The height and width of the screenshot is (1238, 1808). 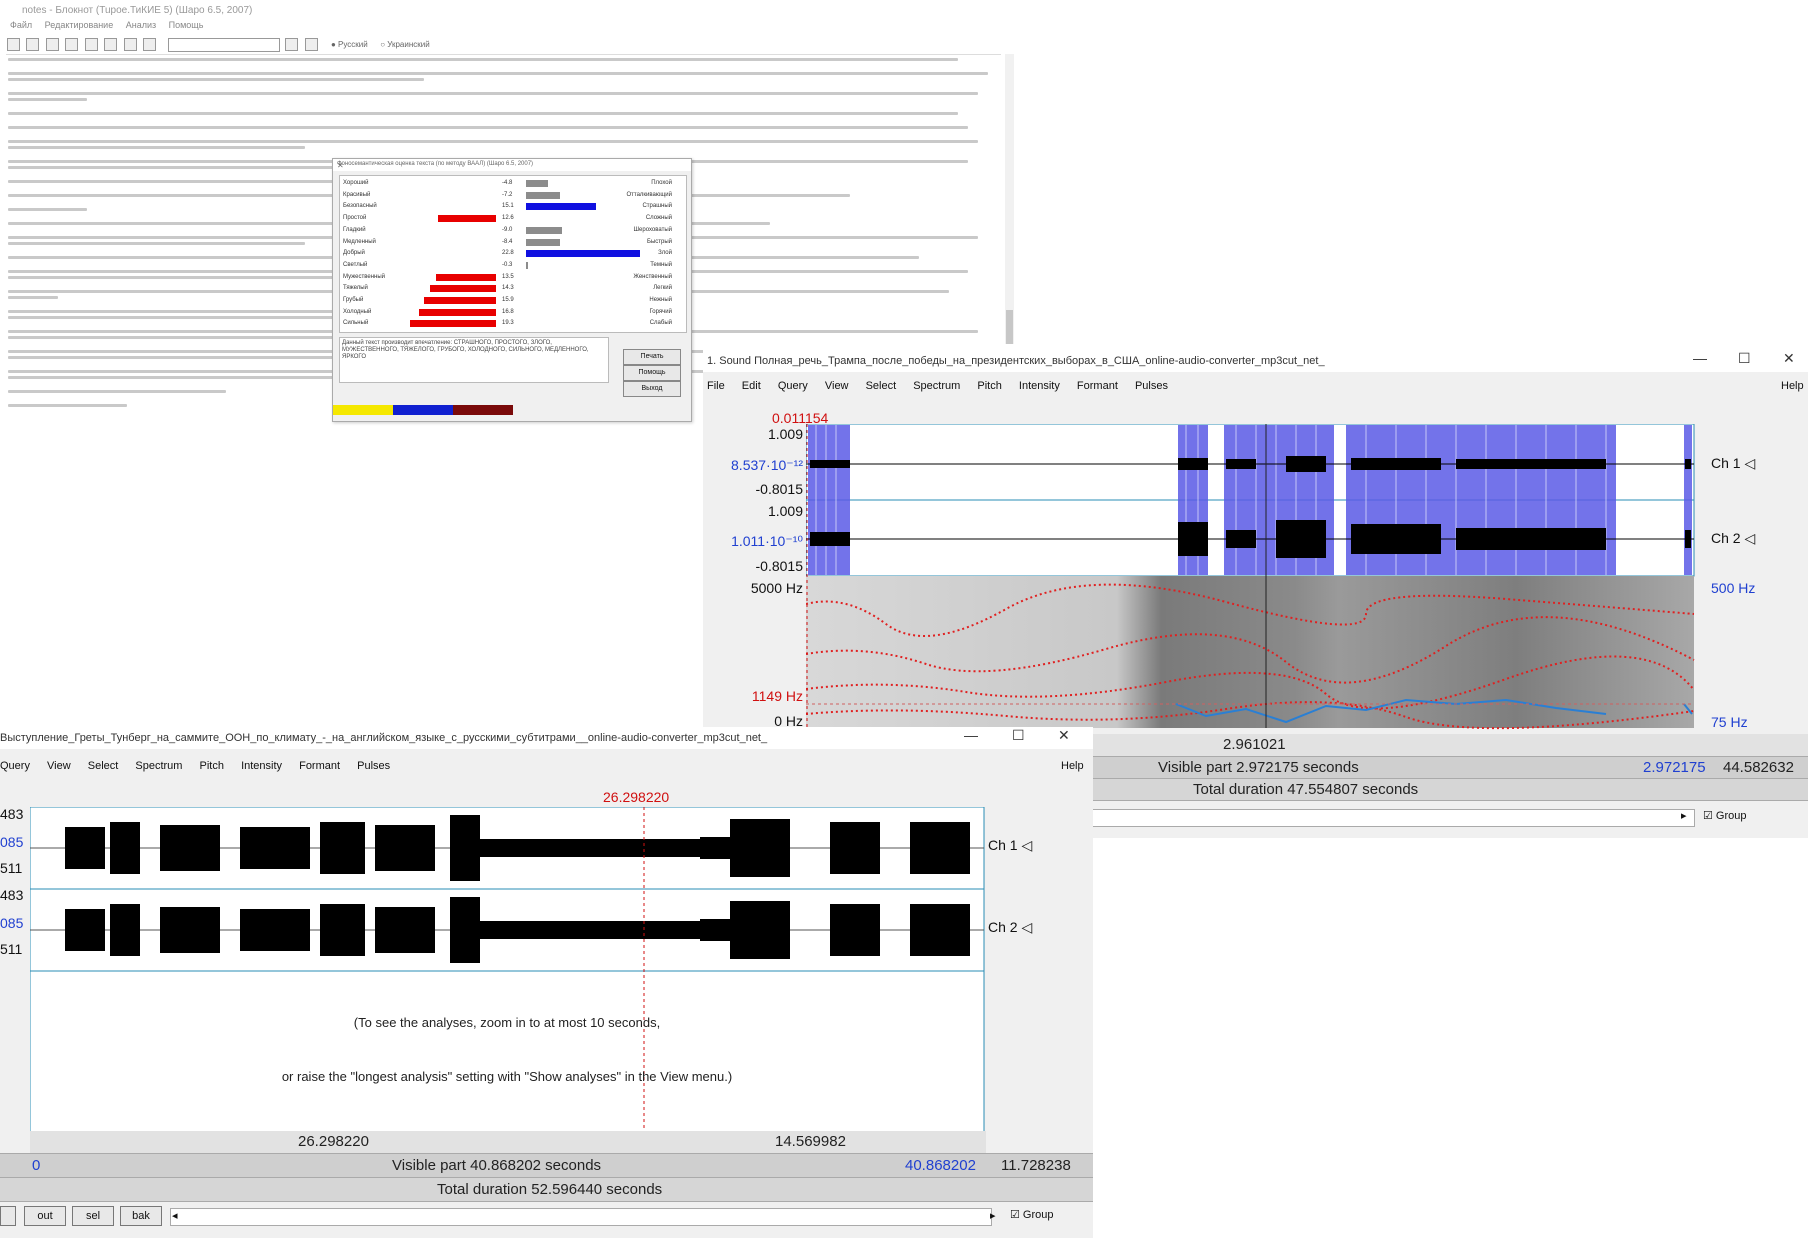 I want to click on cut-icon, so click(x=111, y=45).